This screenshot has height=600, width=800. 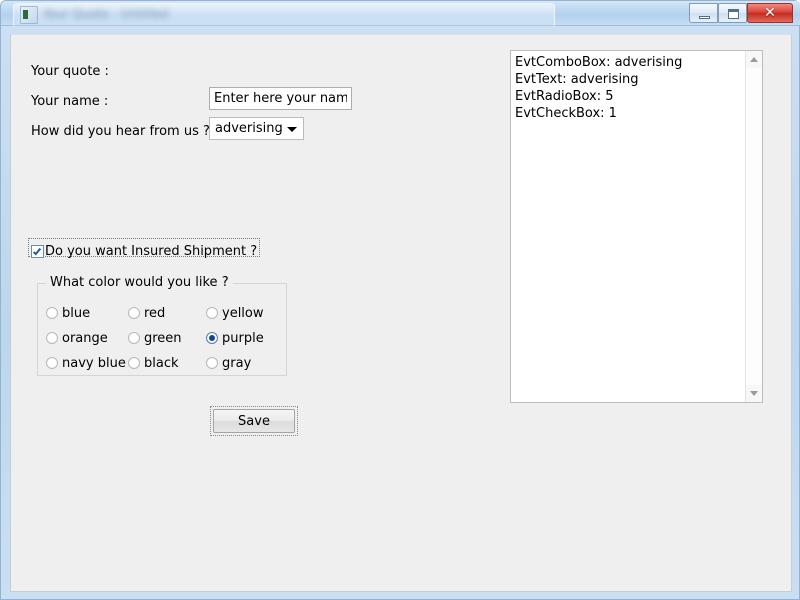 I want to click on radio-label: gray, so click(x=237, y=363).